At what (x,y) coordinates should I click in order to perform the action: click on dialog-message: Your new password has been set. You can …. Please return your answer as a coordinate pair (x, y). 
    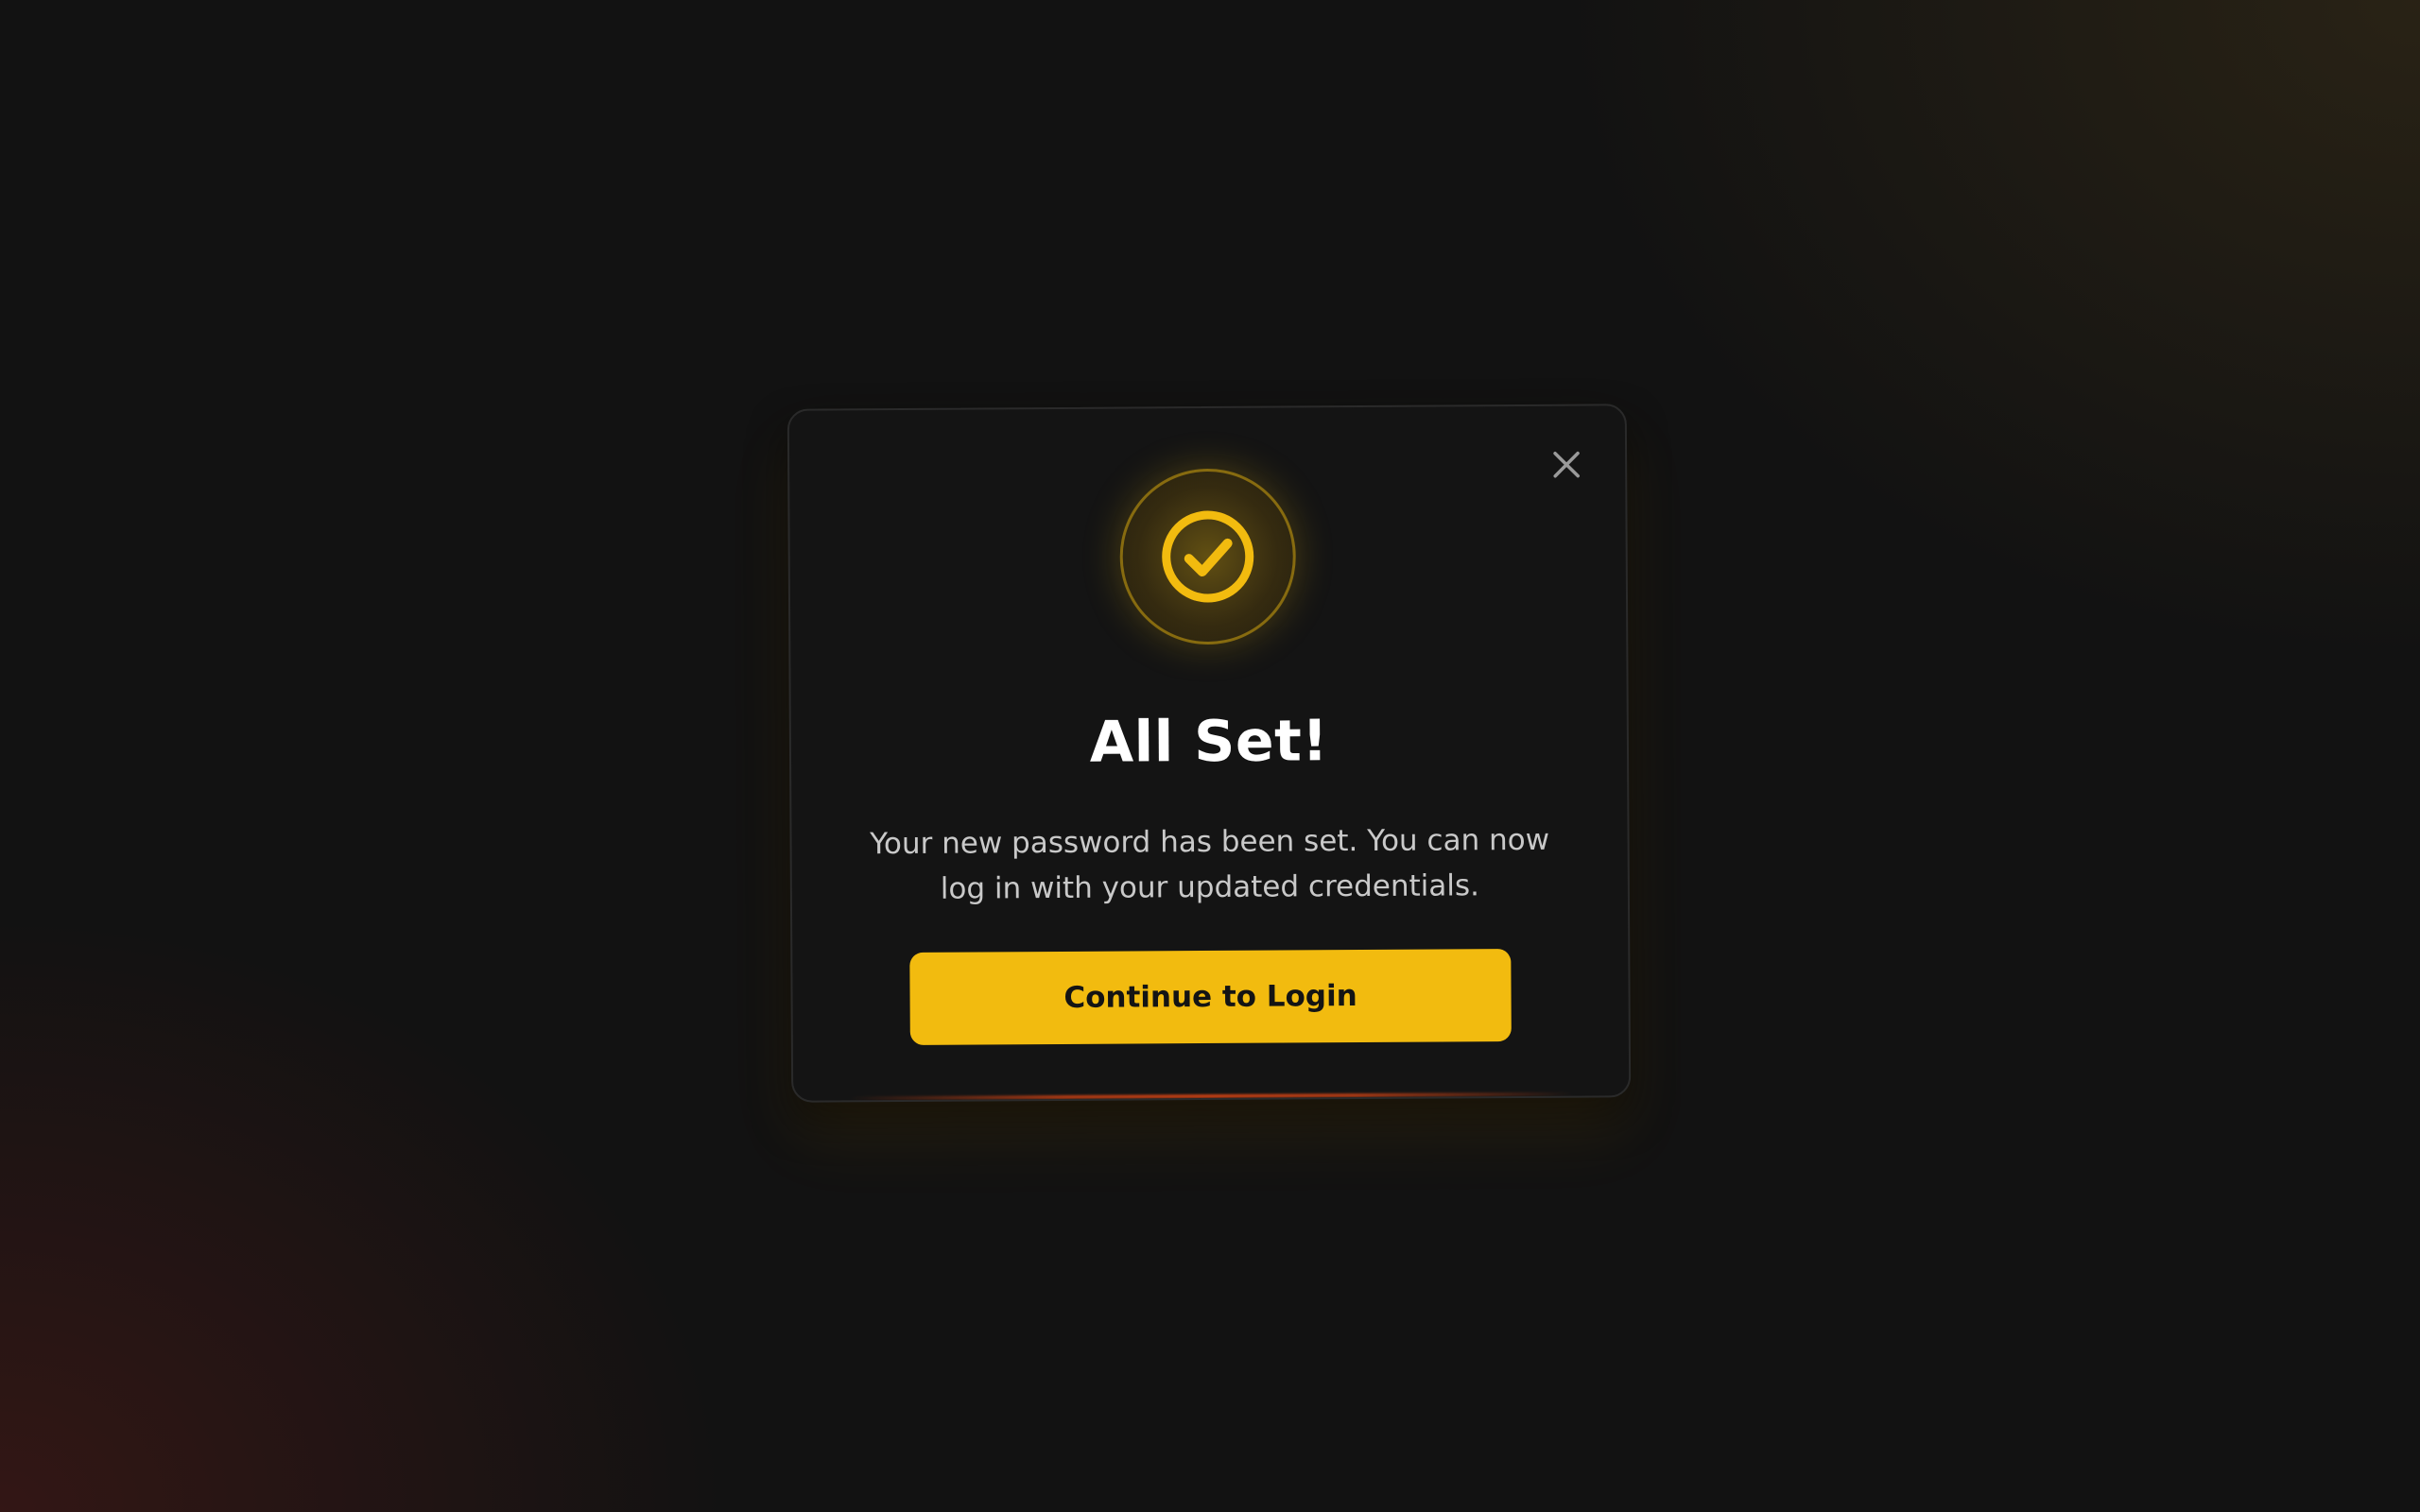
    Looking at the image, I should click on (1210, 864).